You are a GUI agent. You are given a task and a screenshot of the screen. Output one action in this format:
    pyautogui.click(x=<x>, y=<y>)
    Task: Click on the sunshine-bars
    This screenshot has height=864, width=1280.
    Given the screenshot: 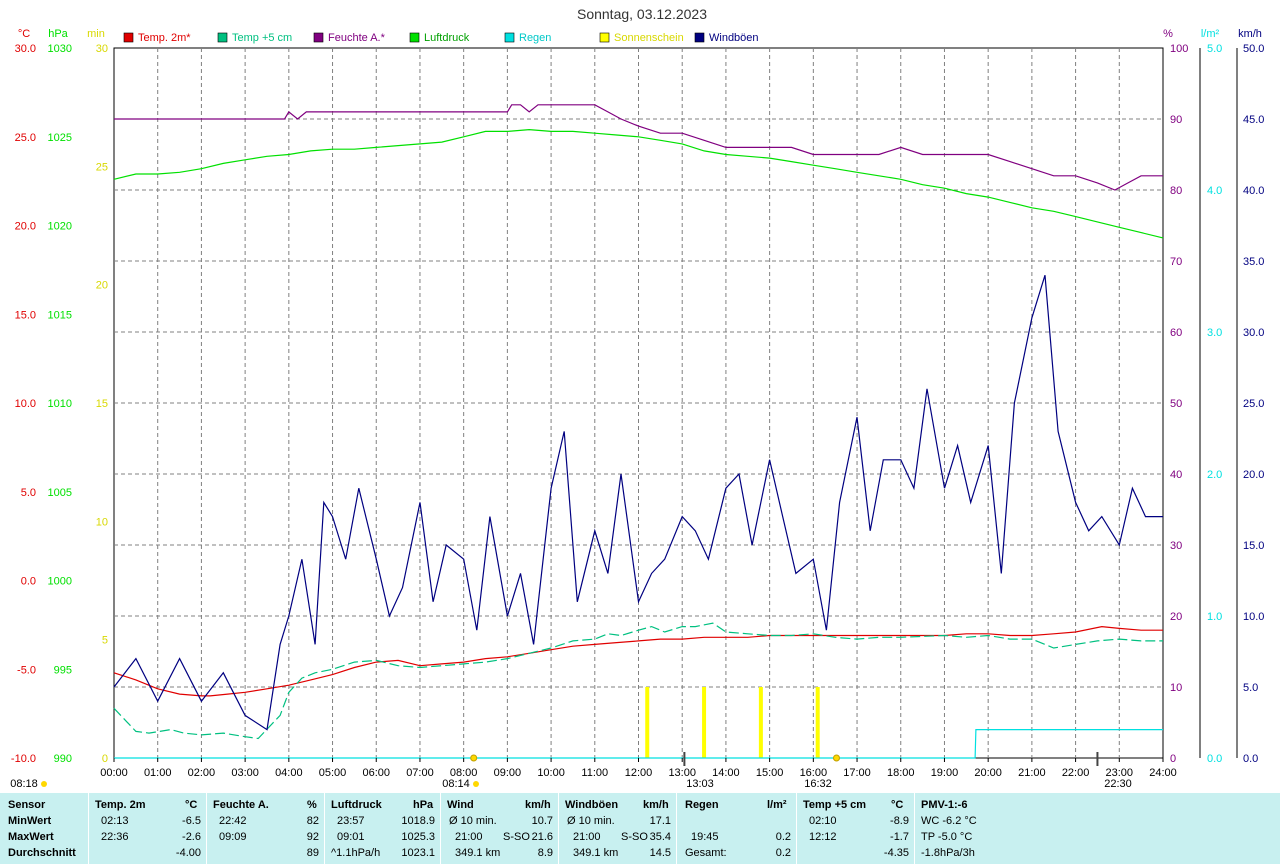 What is the action you would take?
    pyautogui.click(x=732, y=722)
    